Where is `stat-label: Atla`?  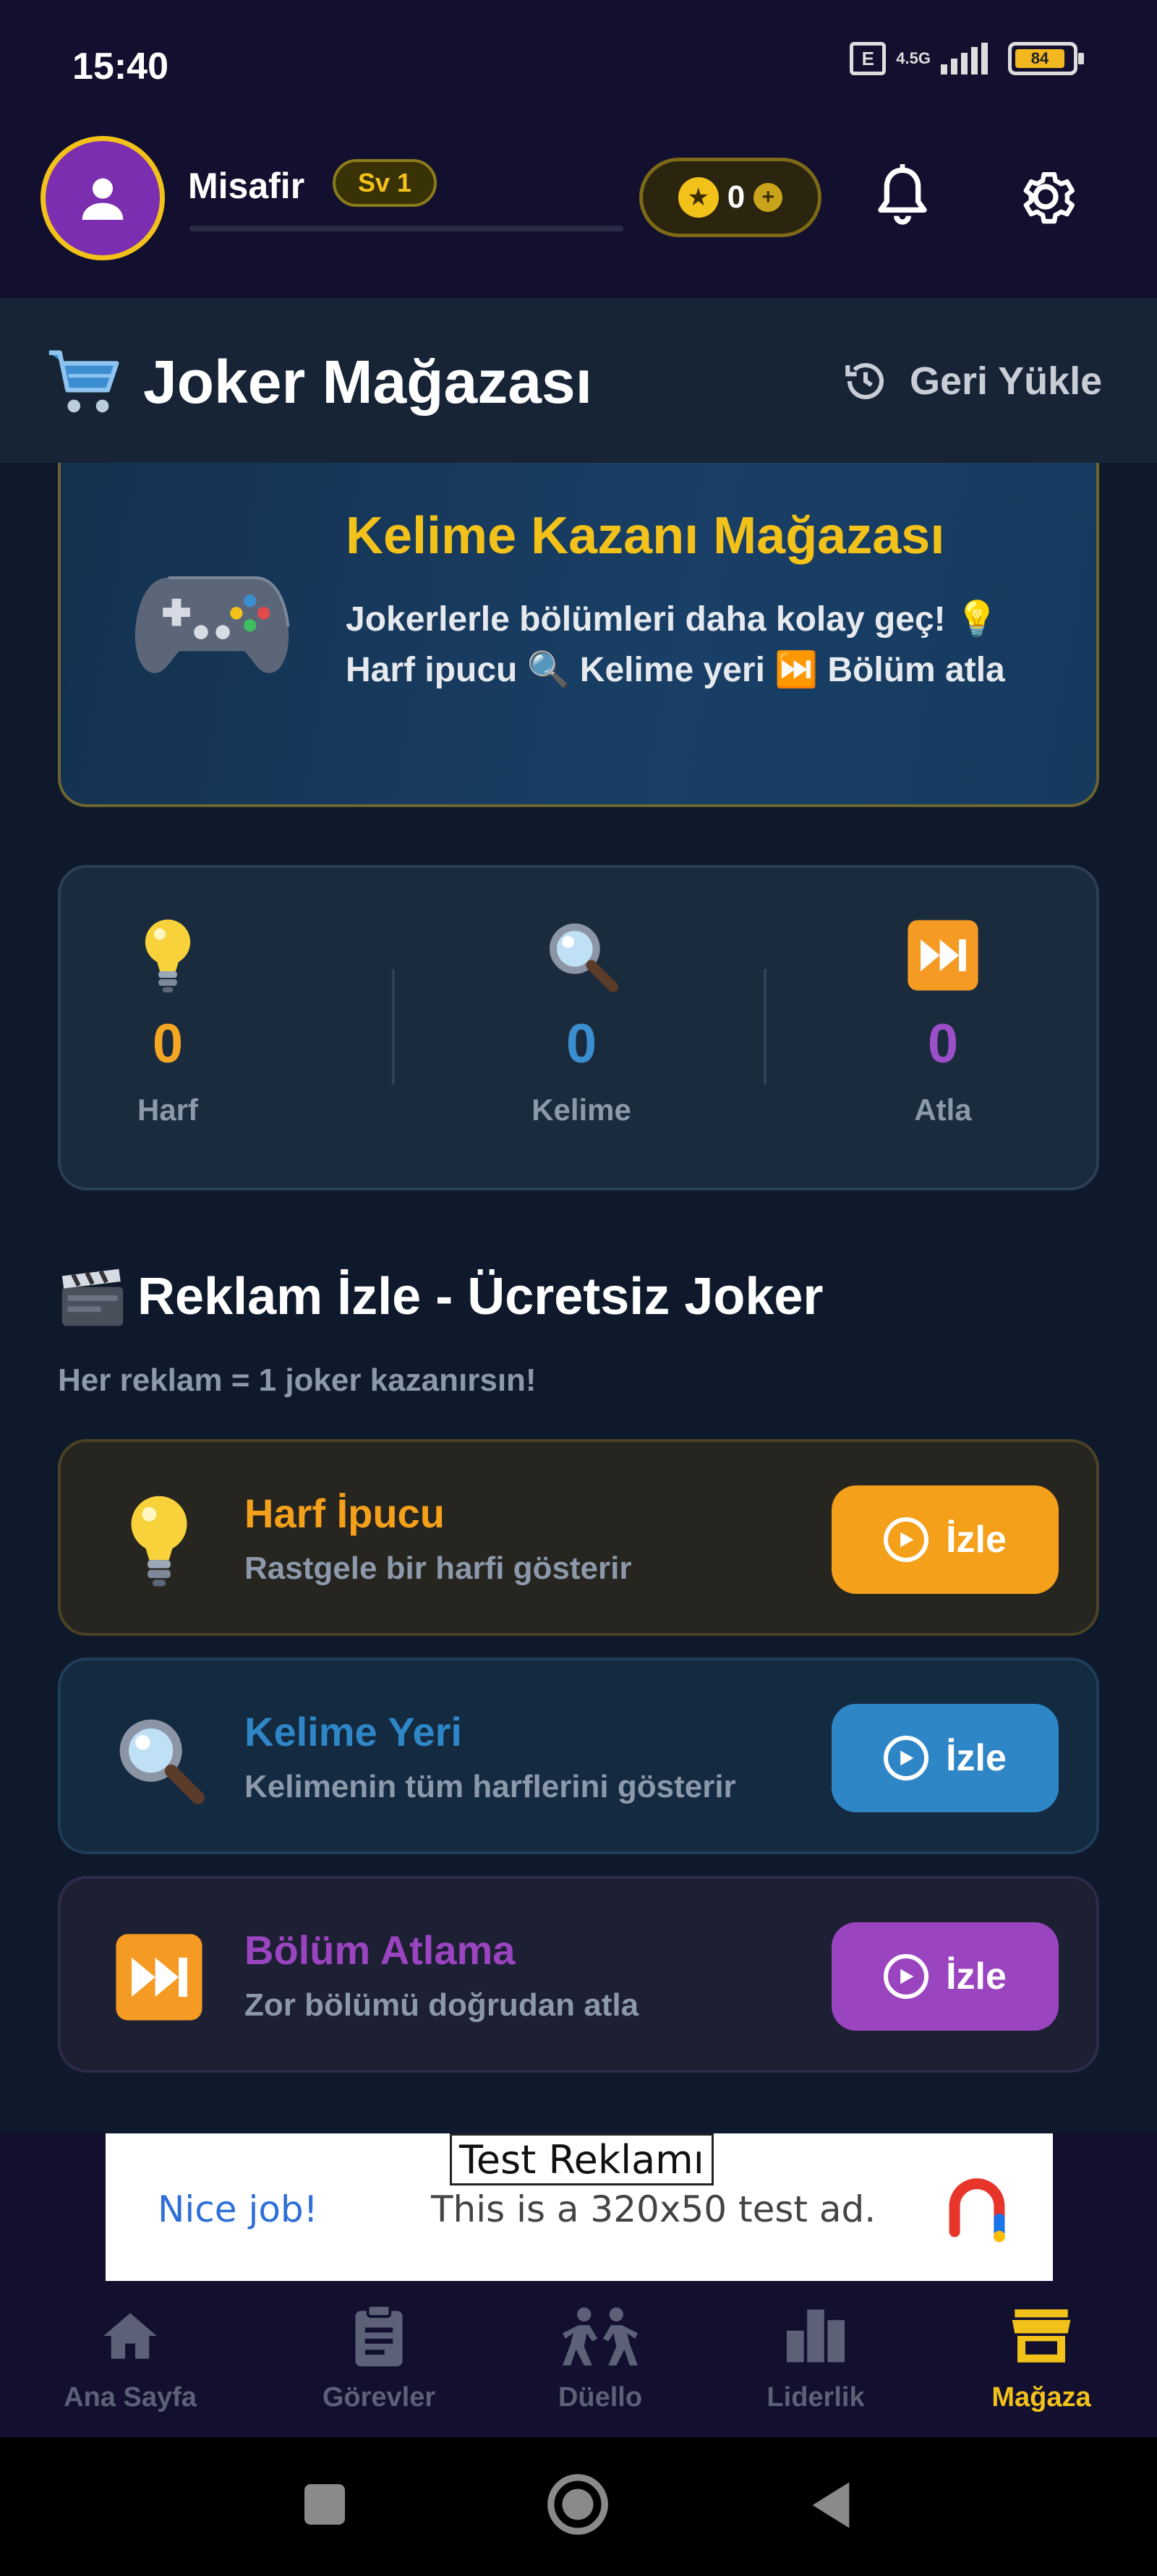 stat-label: Atla is located at coordinates (943, 1110).